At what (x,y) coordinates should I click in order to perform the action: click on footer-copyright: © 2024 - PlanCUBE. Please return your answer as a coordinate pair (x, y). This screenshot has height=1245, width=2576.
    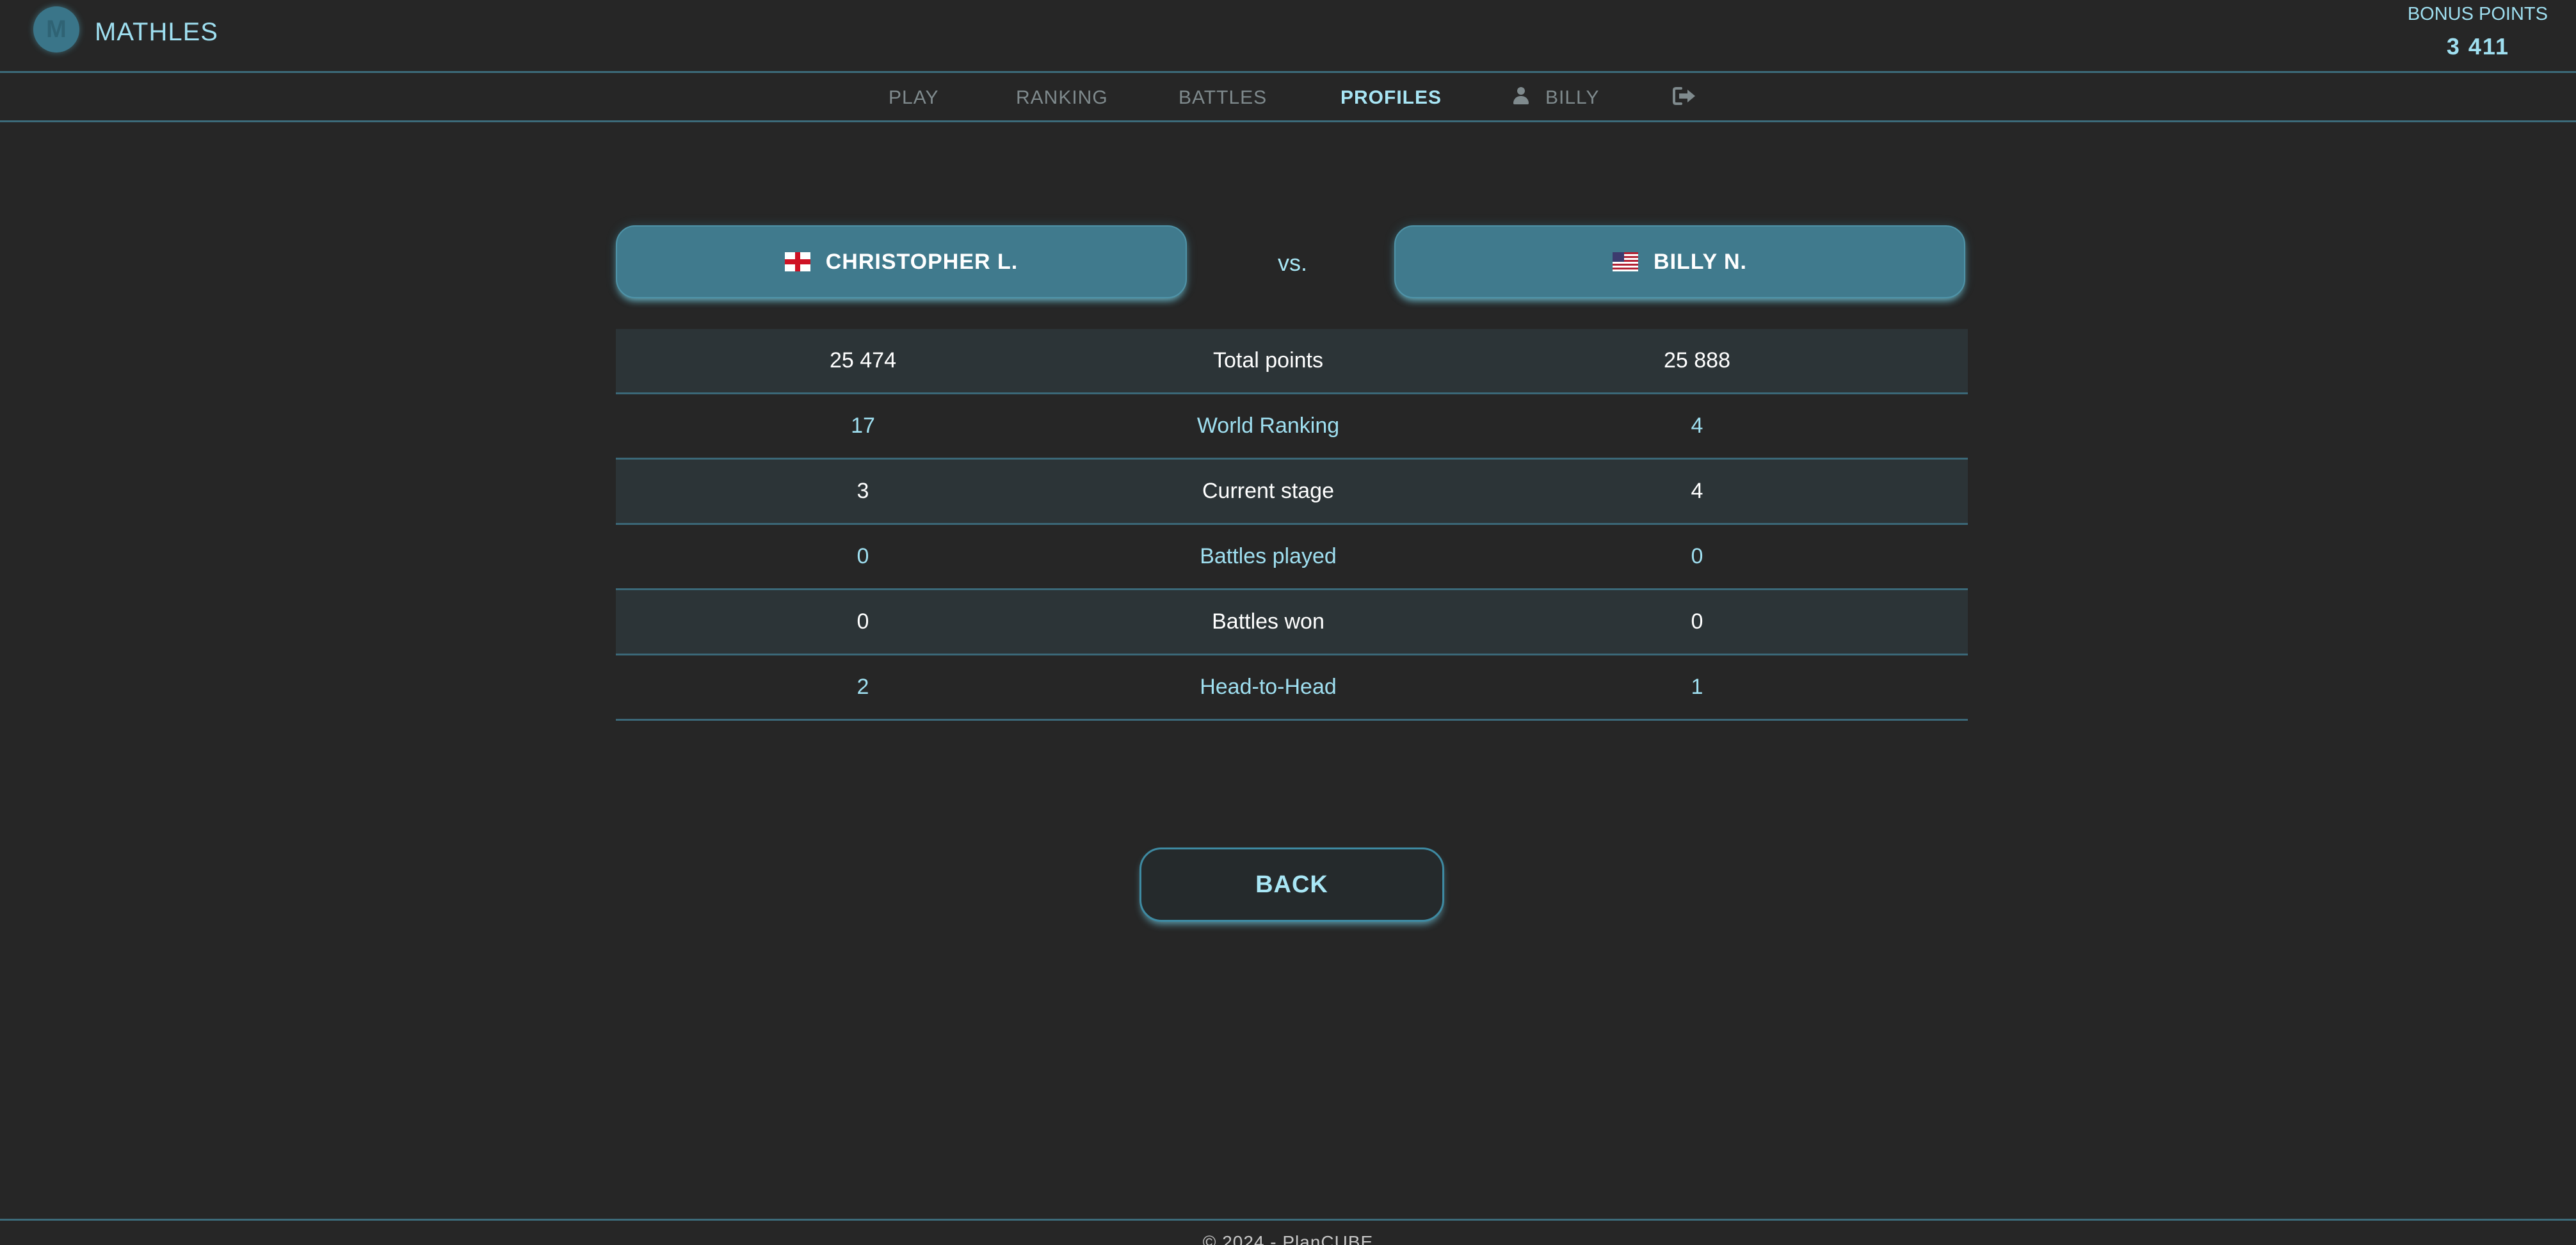
    Looking at the image, I should click on (1288, 1238).